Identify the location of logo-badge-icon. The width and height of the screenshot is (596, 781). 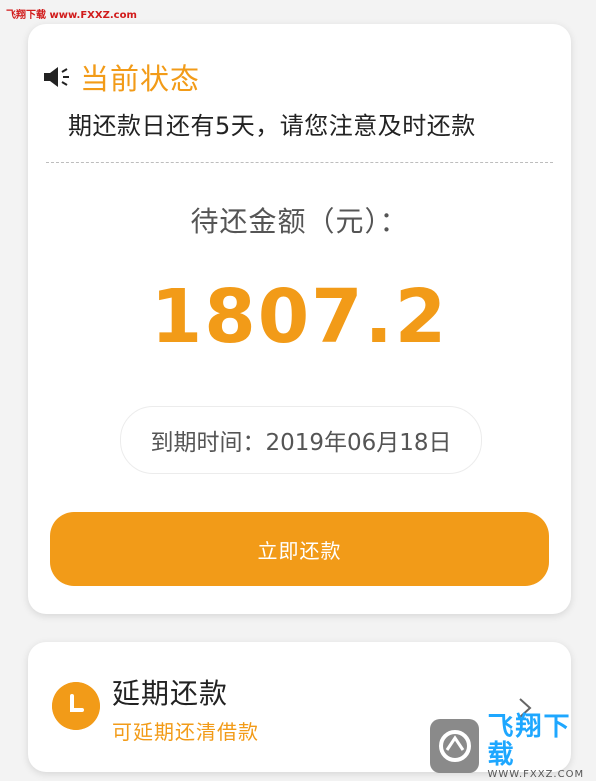
(455, 746).